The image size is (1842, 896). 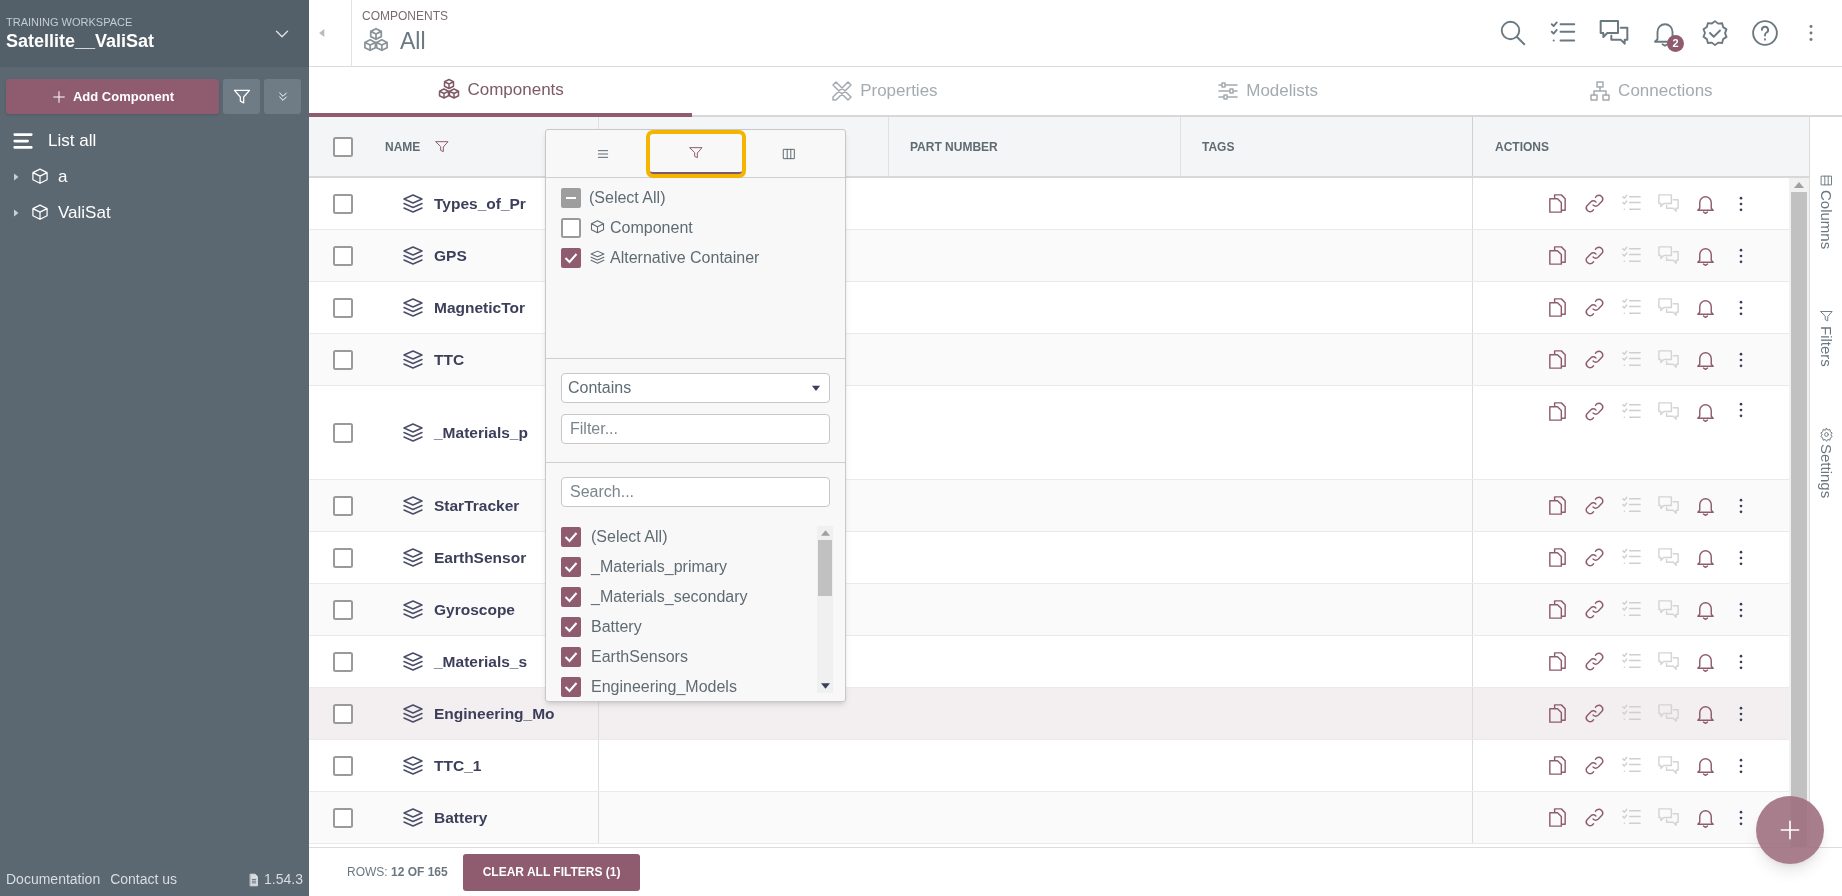 What do you see at coordinates (80, 41) in the screenshot?
I see `workspace-name: Satellite__ValiSat` at bounding box center [80, 41].